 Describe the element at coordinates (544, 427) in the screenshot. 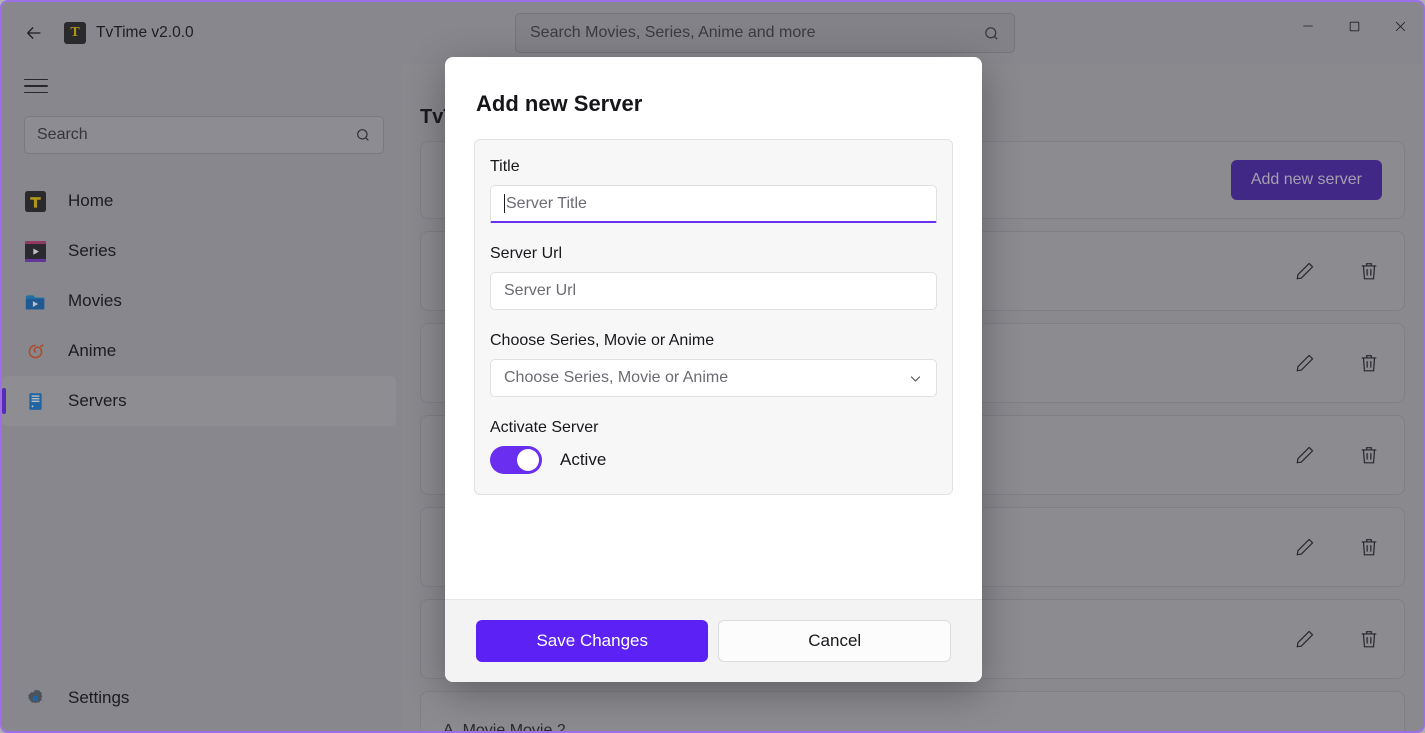

I see `activate-field-label: Activate Server` at that location.